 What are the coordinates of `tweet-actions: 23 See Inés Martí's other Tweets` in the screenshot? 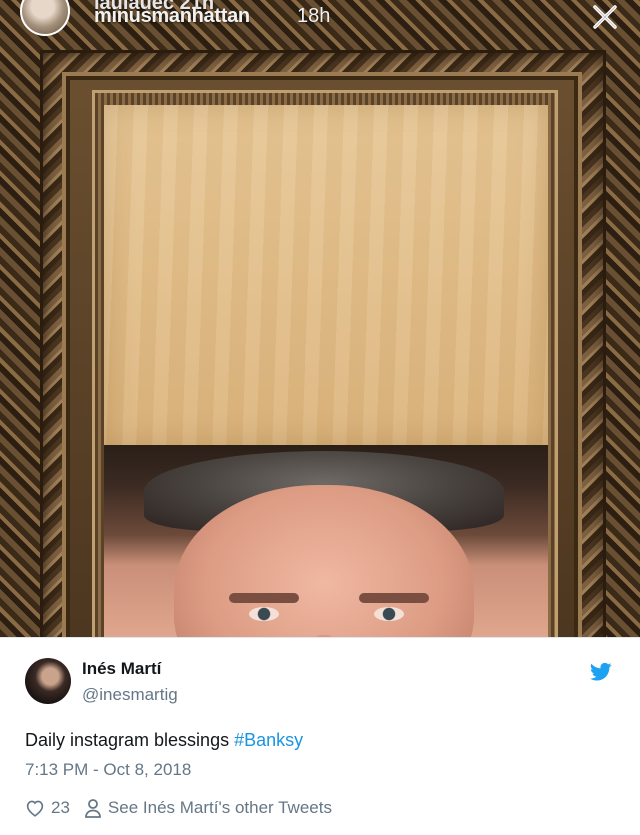 It's located at (178, 808).